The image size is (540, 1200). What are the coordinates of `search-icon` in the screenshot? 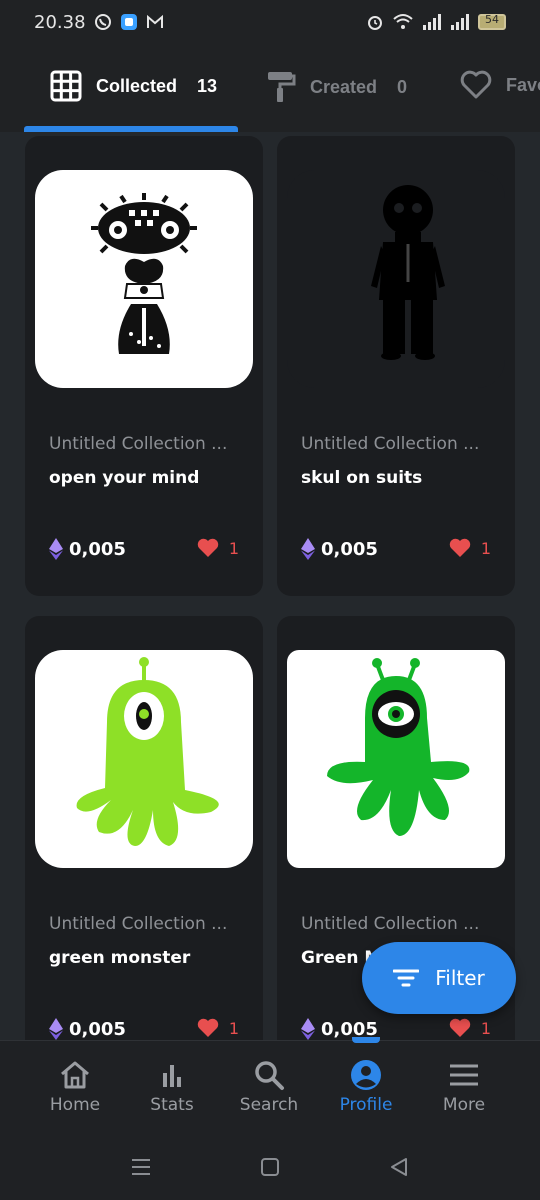 It's located at (269, 1075).